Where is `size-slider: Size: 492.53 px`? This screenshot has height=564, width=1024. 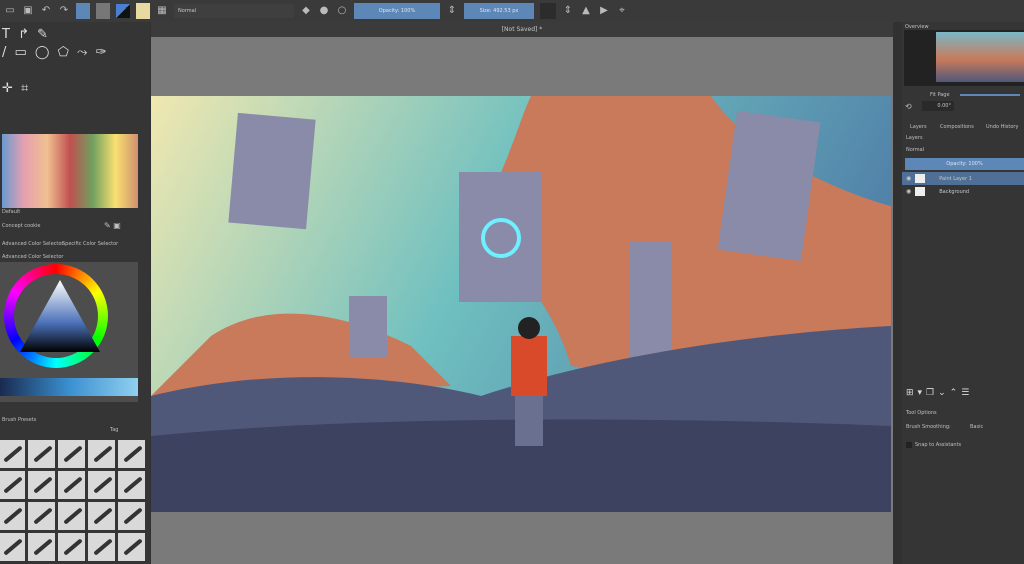
size-slider: Size: 492.53 px is located at coordinates (499, 11).